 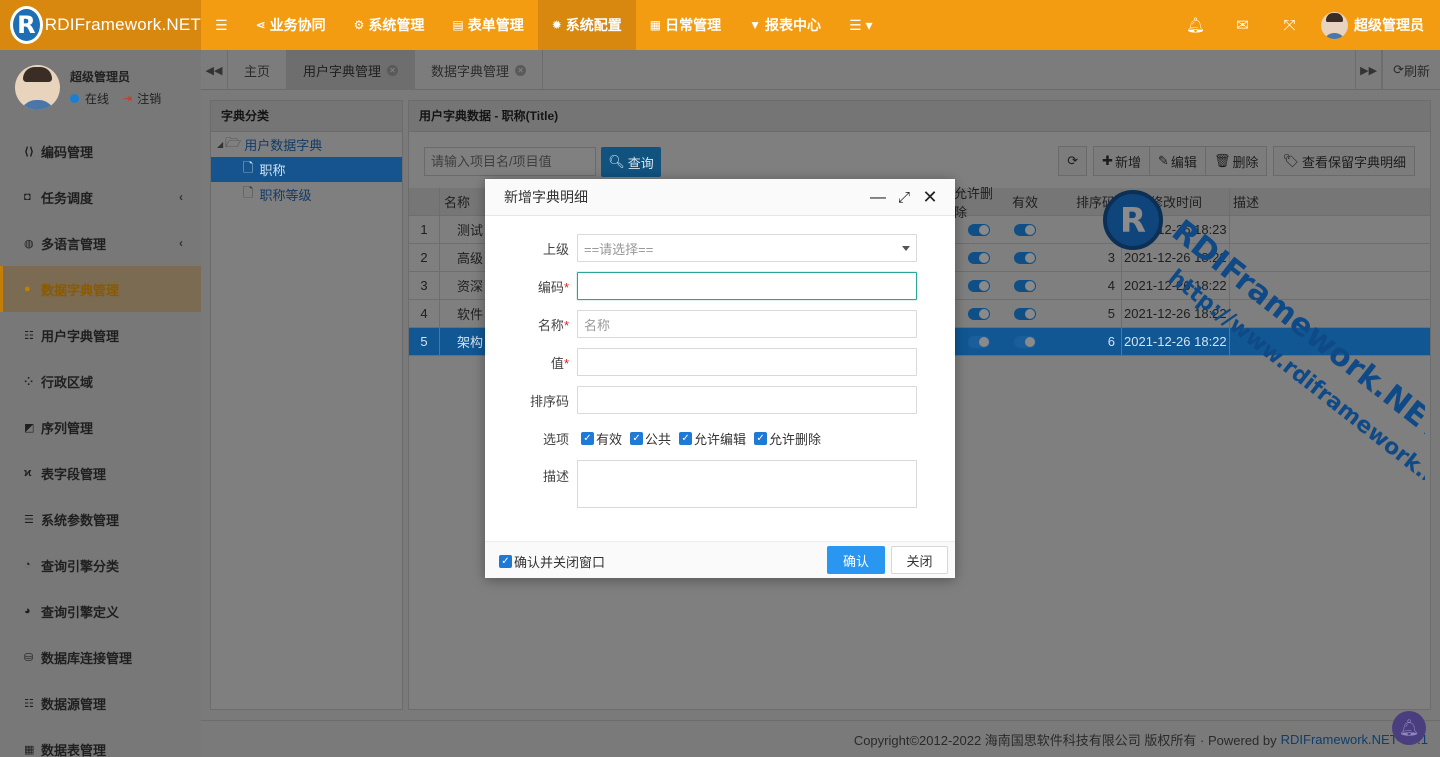 What do you see at coordinates (100, 519) in the screenshot?
I see `sidebar-item: ☰ 系统参数管理` at bounding box center [100, 519].